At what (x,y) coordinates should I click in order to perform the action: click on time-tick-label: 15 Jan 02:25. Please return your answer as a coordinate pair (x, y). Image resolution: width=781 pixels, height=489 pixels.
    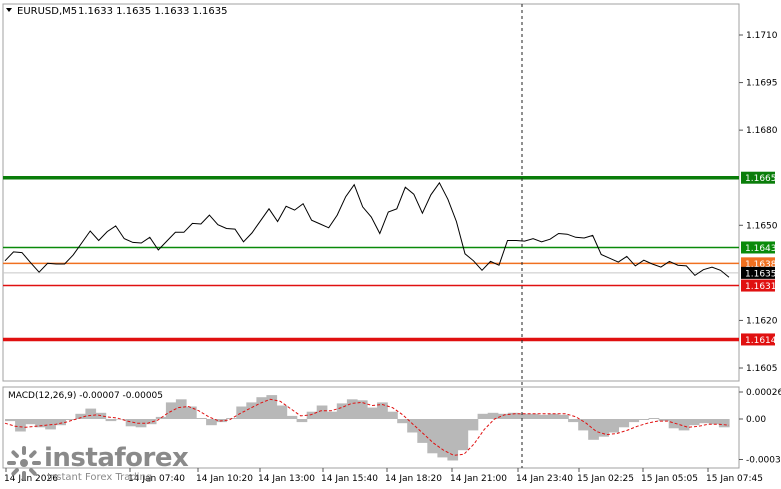
    Looking at the image, I should click on (605, 479).